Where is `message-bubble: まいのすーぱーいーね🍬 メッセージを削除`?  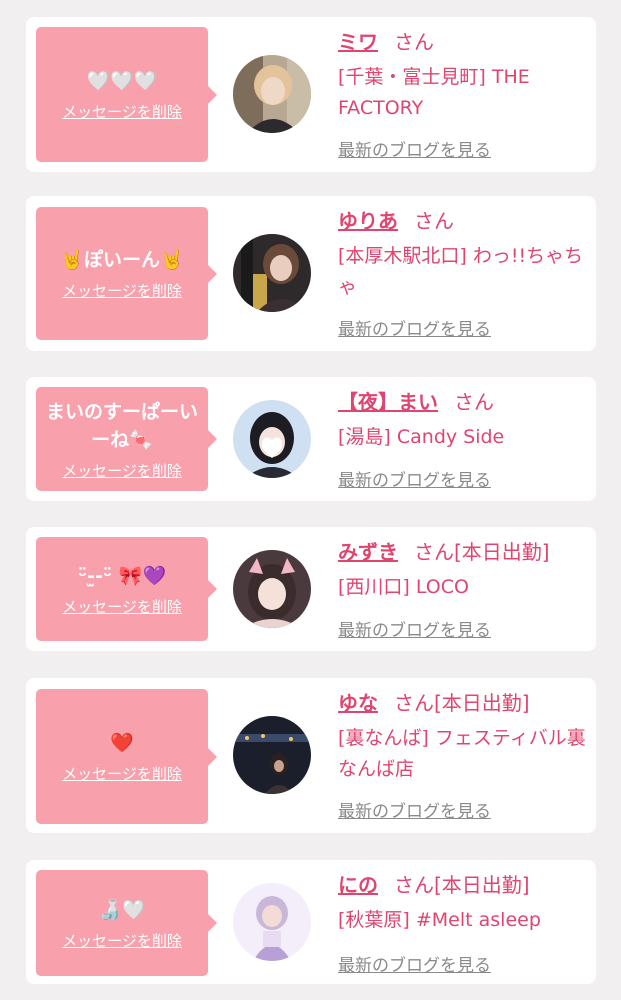
message-bubble: まいのすーぱーいーね🍬 メッセージを削除 is located at coordinates (126, 439).